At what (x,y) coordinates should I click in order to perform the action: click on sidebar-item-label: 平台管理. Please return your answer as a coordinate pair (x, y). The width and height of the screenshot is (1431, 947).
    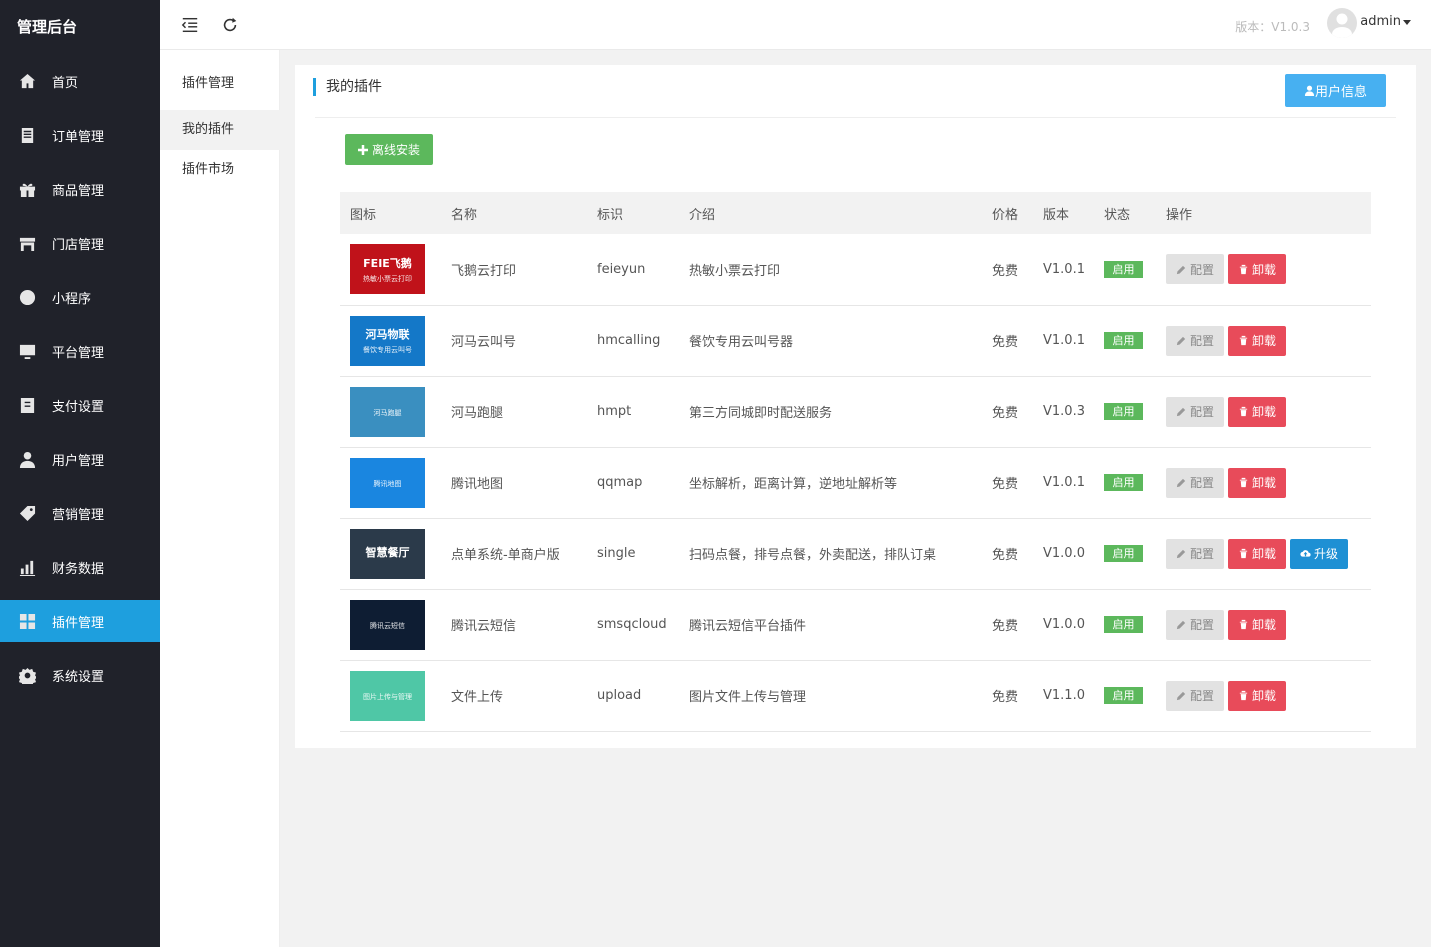
    Looking at the image, I should click on (78, 353).